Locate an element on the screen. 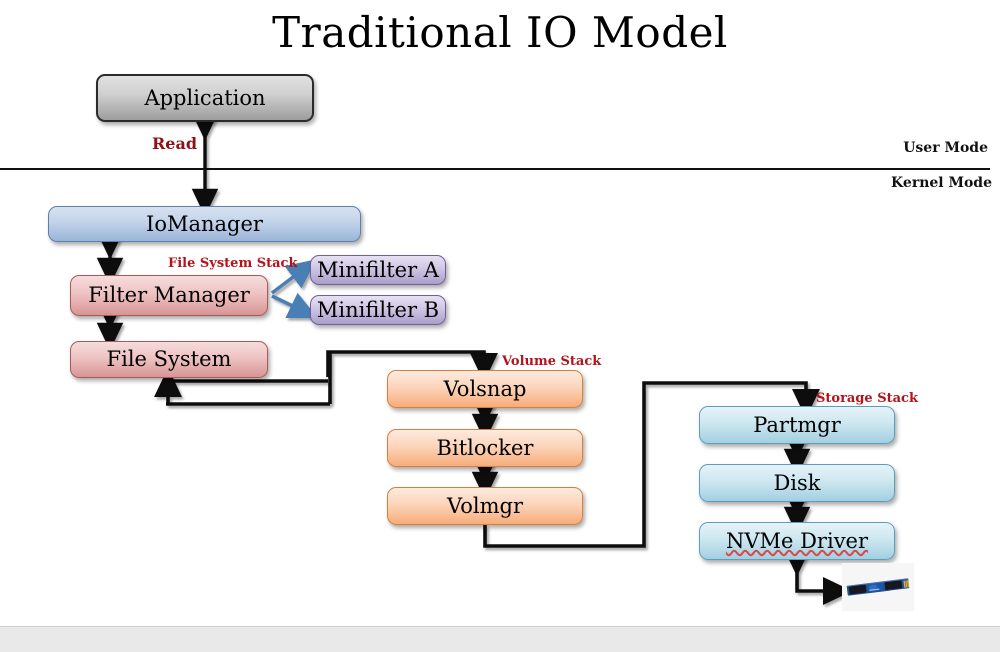  node-partmgr-label: Partmgr is located at coordinates (797, 424).